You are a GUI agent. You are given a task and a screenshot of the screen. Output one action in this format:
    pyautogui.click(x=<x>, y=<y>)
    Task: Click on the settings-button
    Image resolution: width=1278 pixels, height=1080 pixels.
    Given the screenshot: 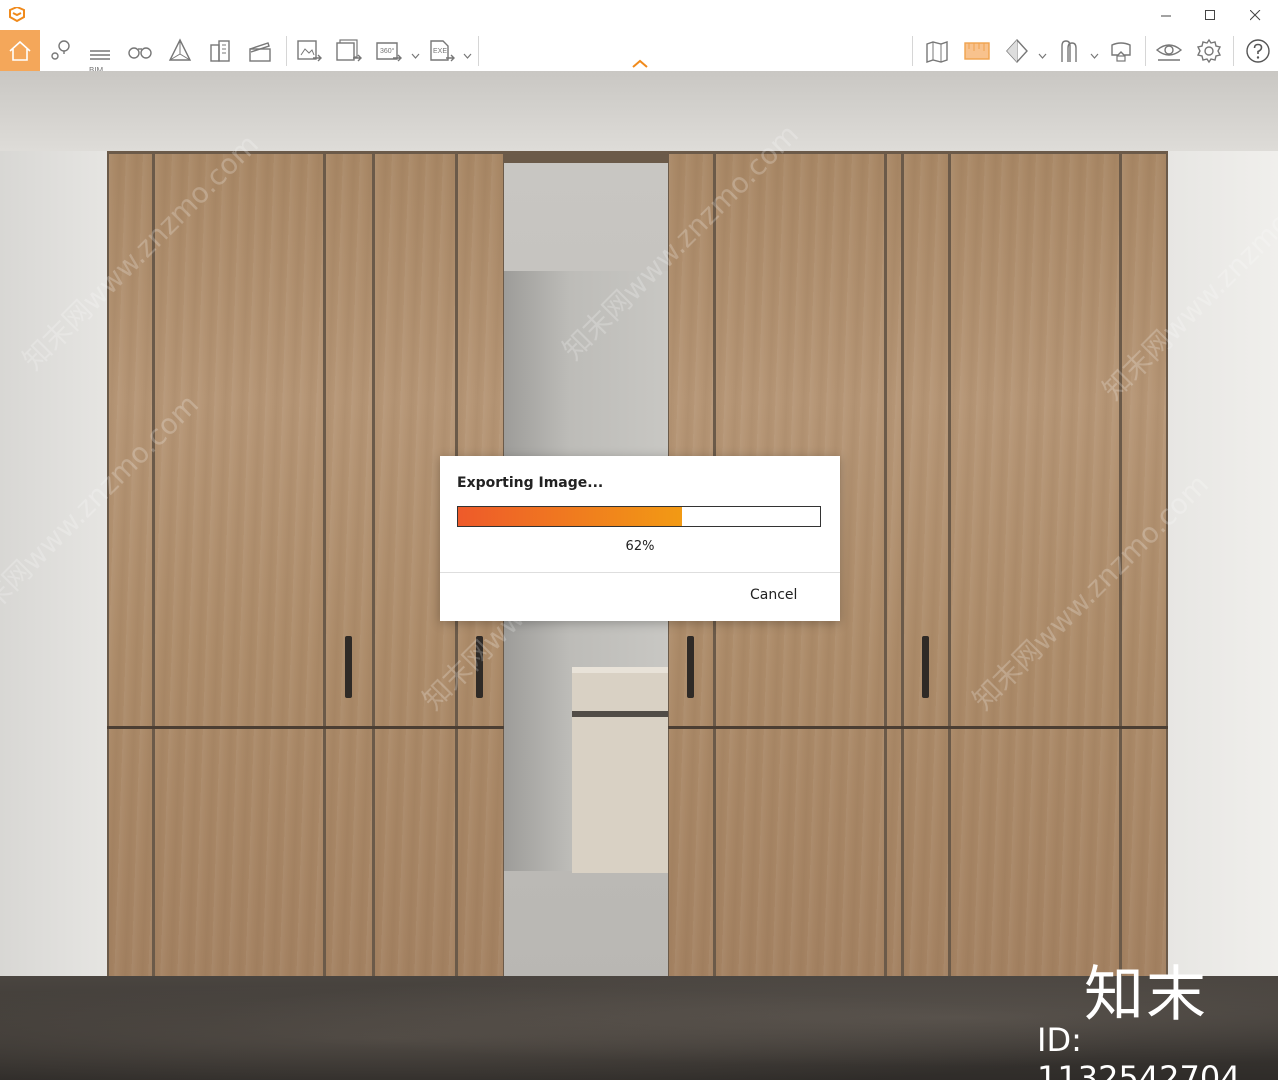 What is the action you would take?
    pyautogui.click(x=1209, y=51)
    